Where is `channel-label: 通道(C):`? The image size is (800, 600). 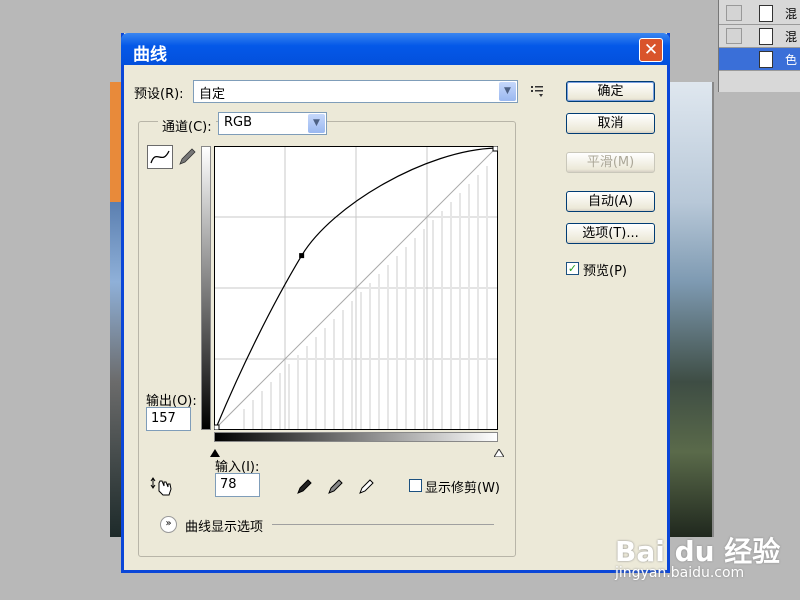
channel-label: 通道(C): is located at coordinates (187, 125).